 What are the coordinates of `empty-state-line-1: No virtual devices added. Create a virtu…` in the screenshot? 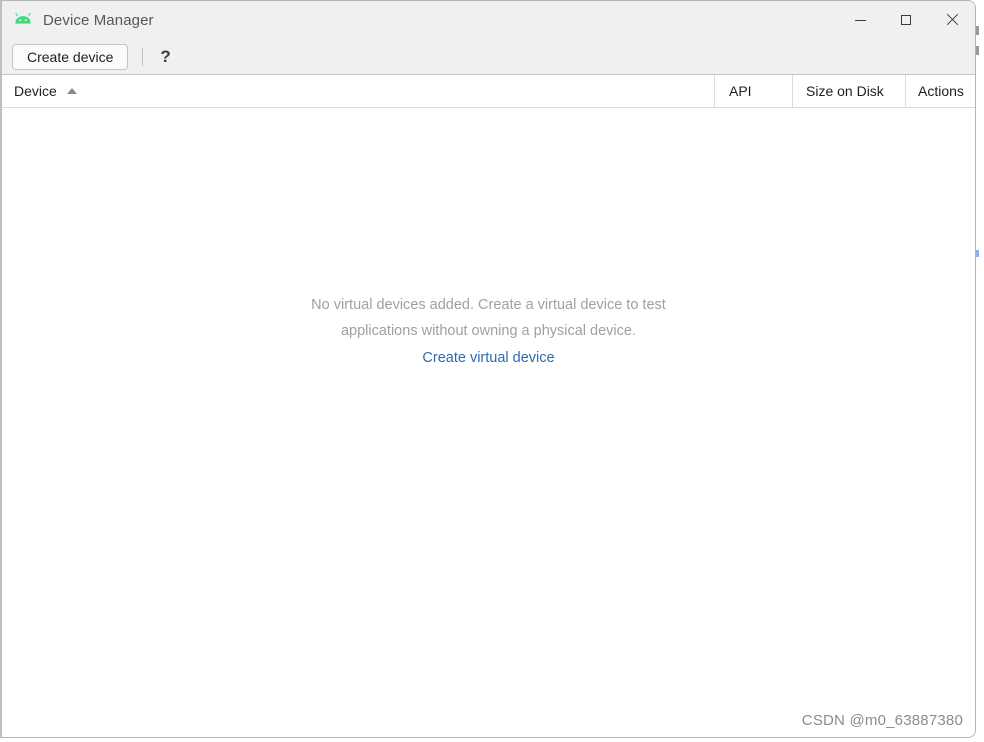 It's located at (488, 305).